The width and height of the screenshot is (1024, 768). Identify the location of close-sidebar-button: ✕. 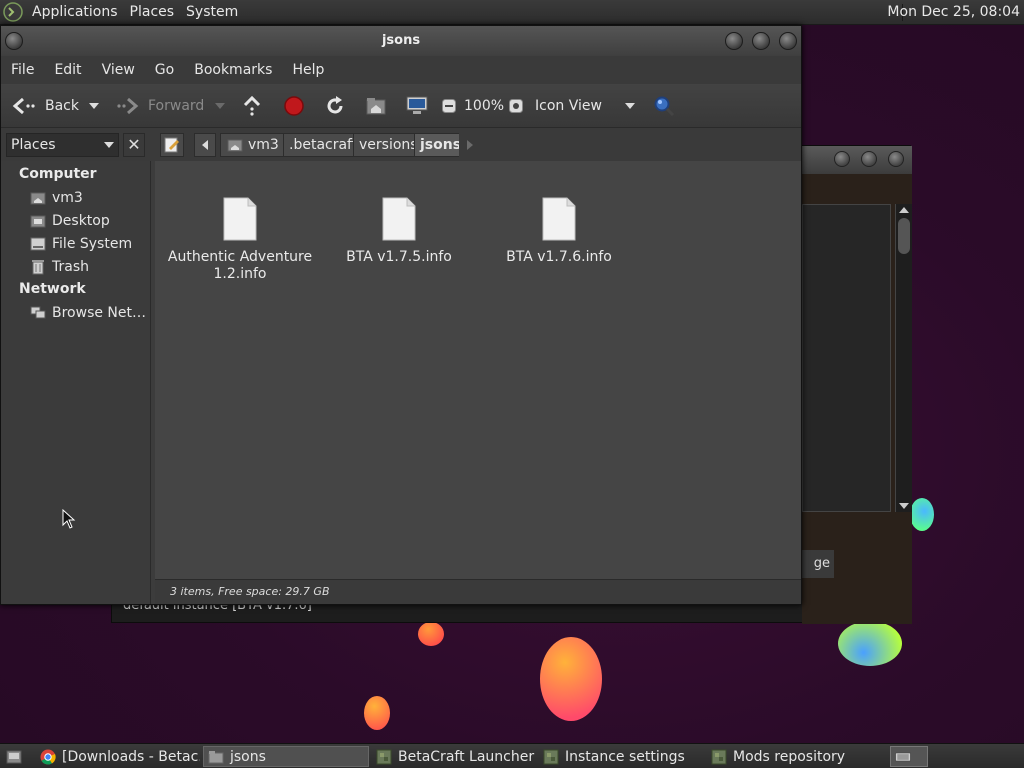
(134, 145).